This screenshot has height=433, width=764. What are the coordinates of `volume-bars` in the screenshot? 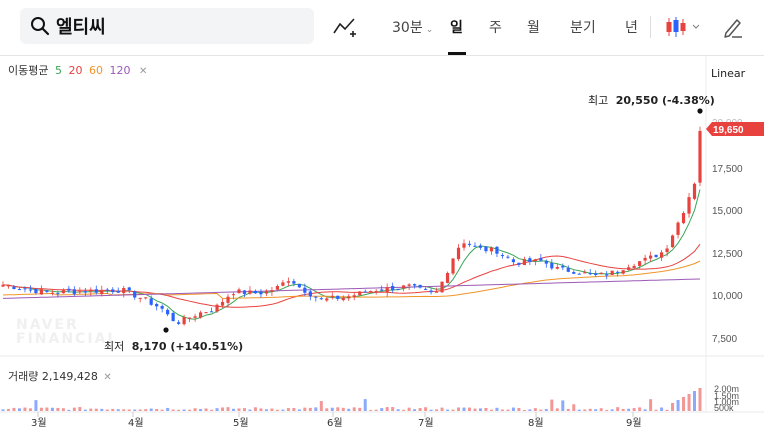 It's located at (351, 399).